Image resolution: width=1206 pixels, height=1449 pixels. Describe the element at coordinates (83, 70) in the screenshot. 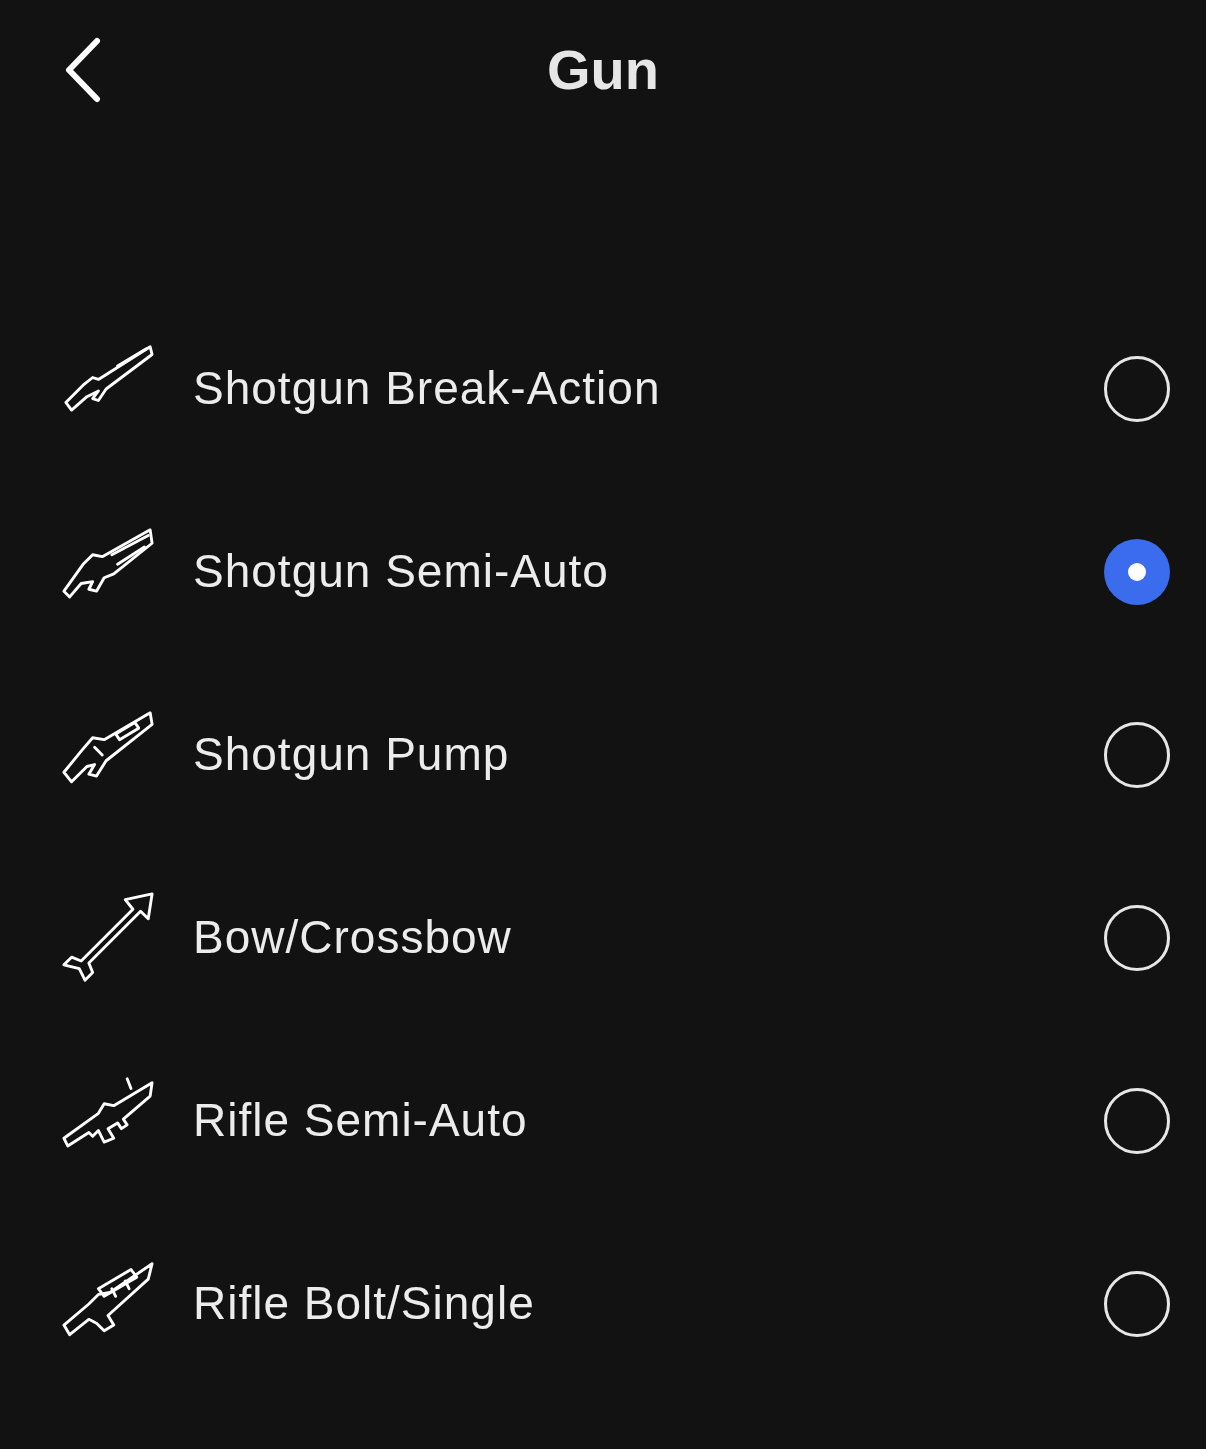

I see `back-icon` at that location.